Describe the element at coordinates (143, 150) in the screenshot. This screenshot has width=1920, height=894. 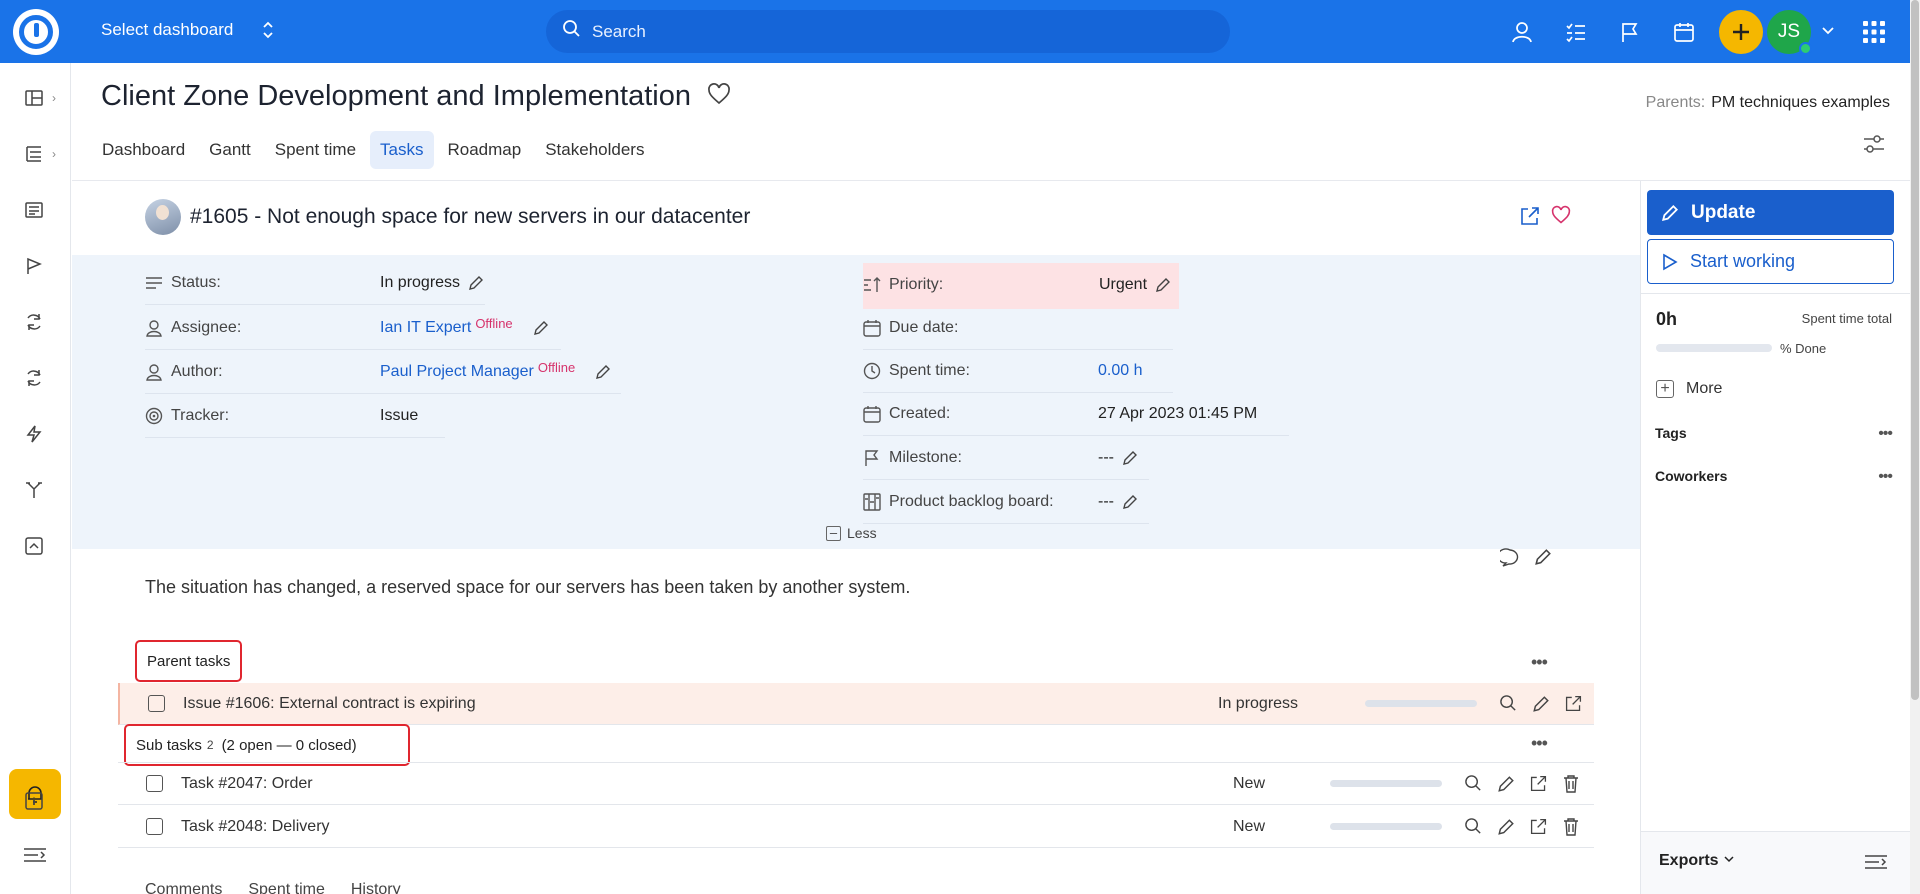
I see `tab-dashboard: Dashboard` at that location.